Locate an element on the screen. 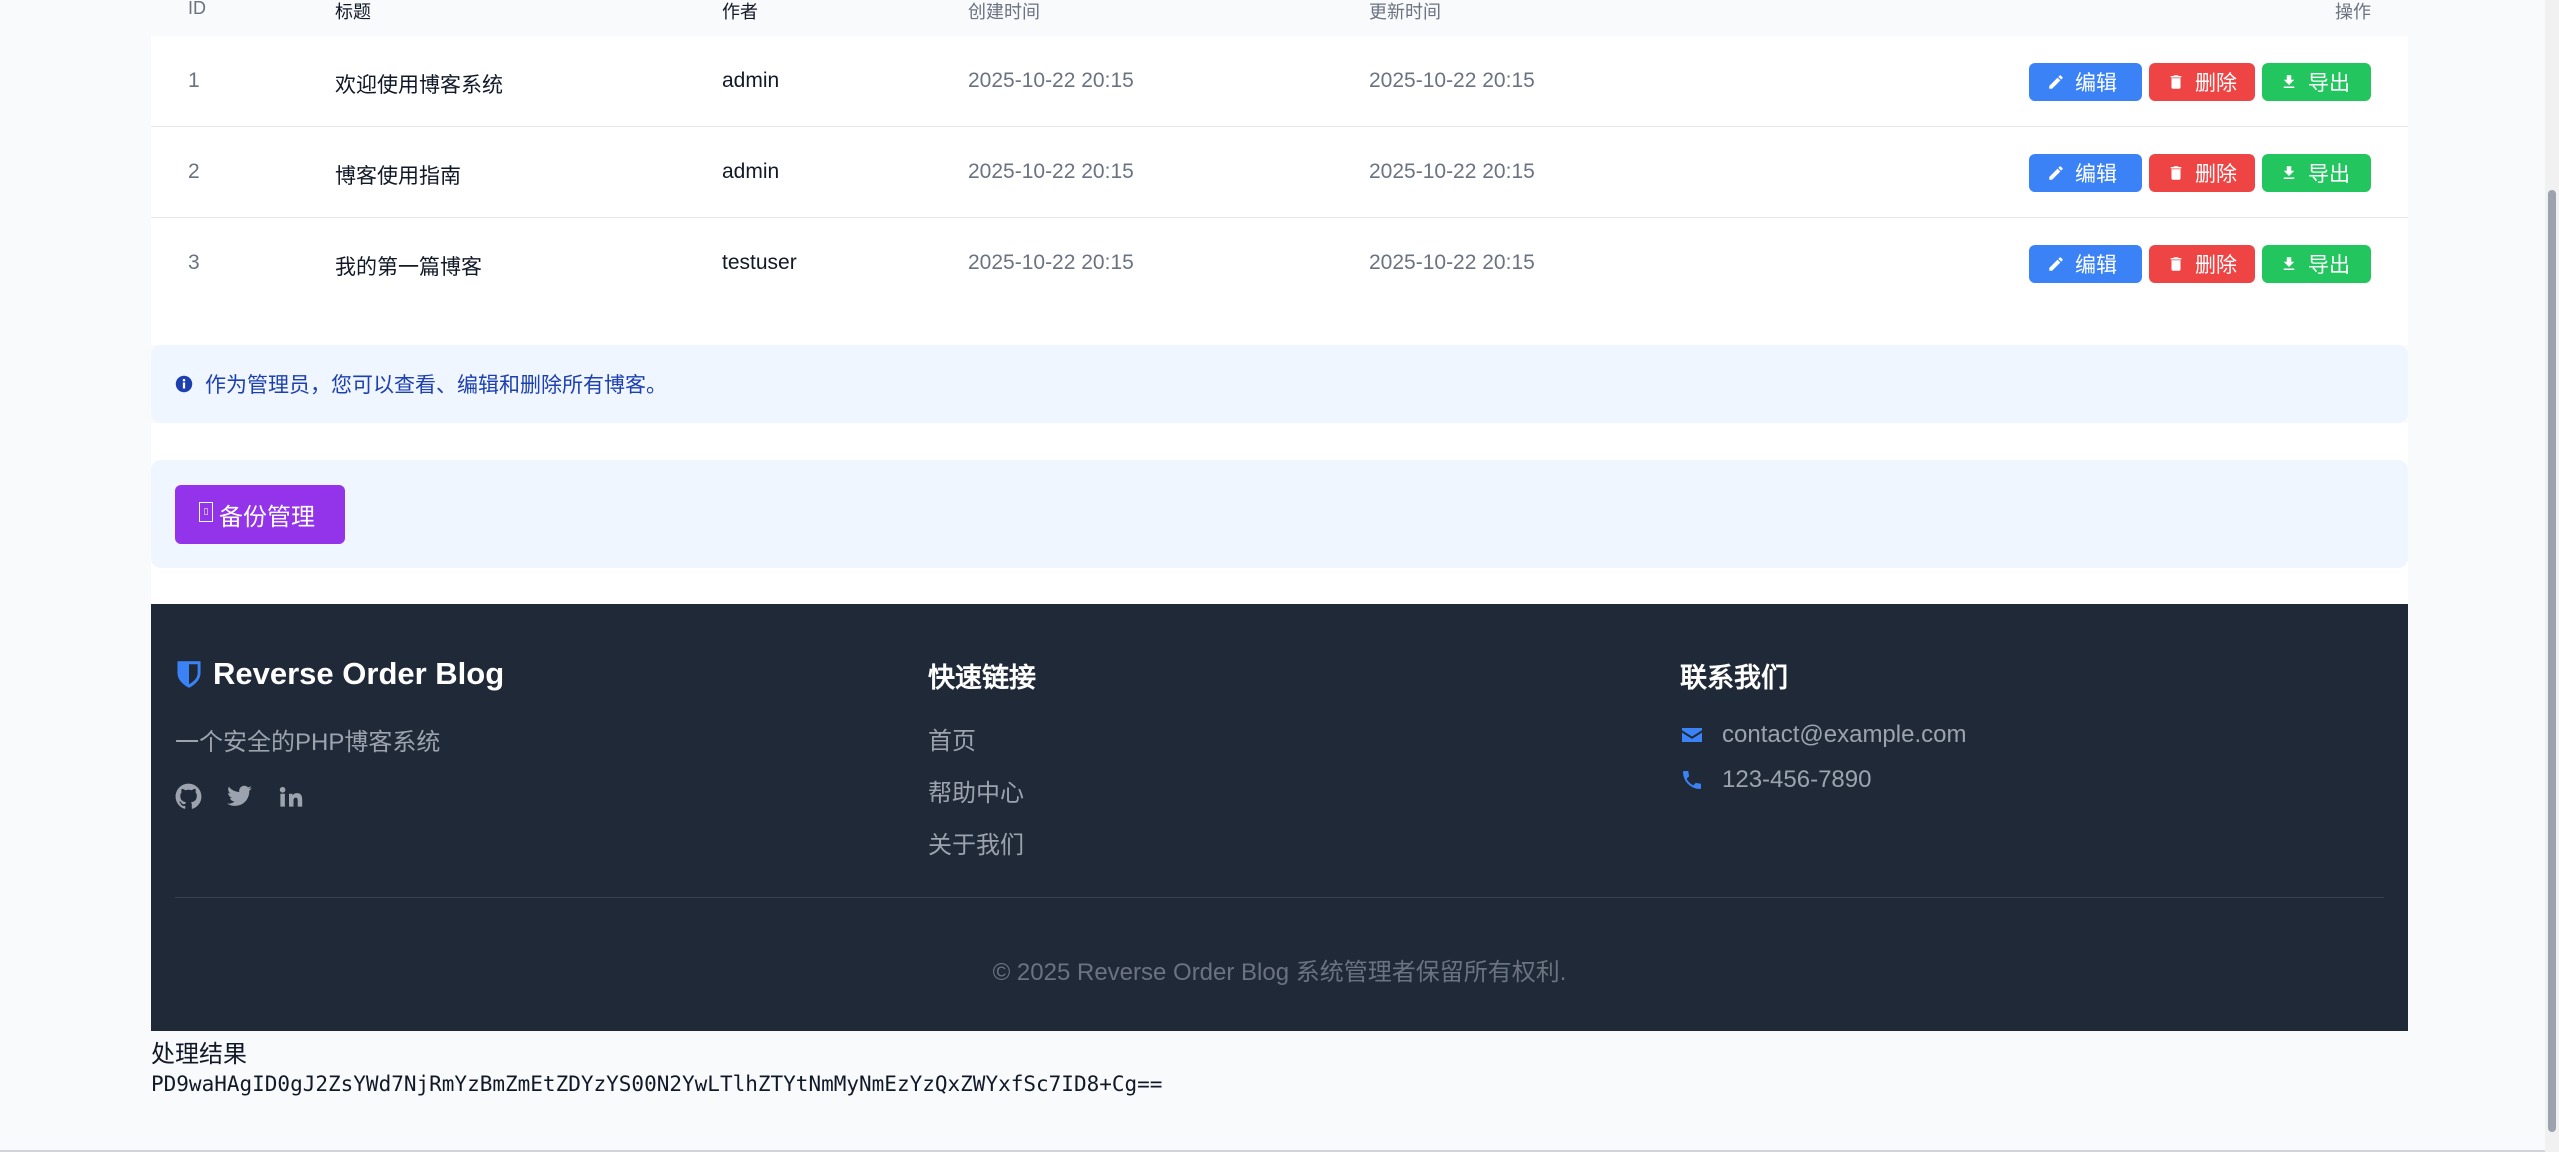  linkedin-icon is located at coordinates (290, 796).